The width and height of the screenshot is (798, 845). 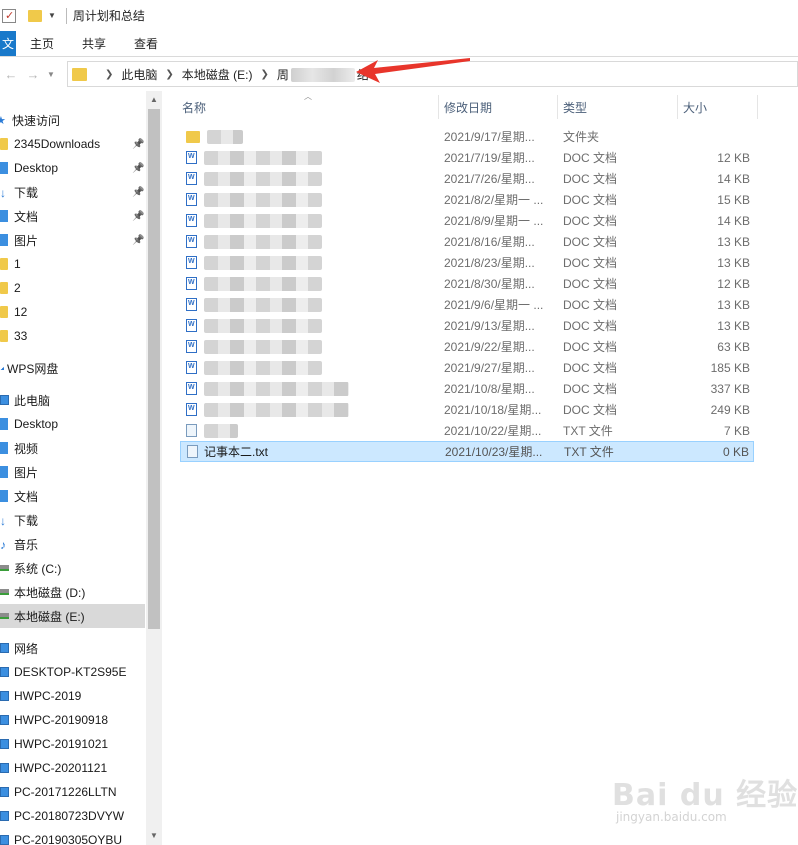 I want to click on file-row: 2021/8/9/星期一 ... DOC 文档 14 KB, so click(x=467, y=220).